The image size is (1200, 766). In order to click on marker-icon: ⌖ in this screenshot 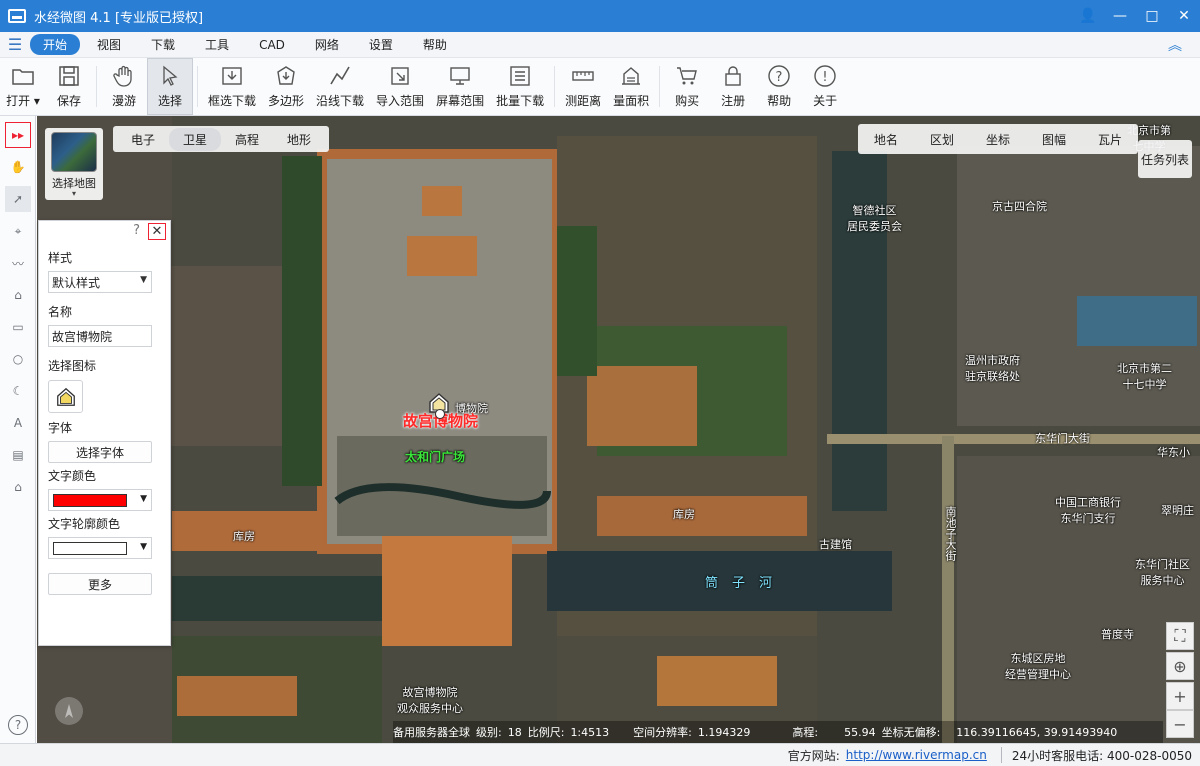, I will do `click(18, 231)`.